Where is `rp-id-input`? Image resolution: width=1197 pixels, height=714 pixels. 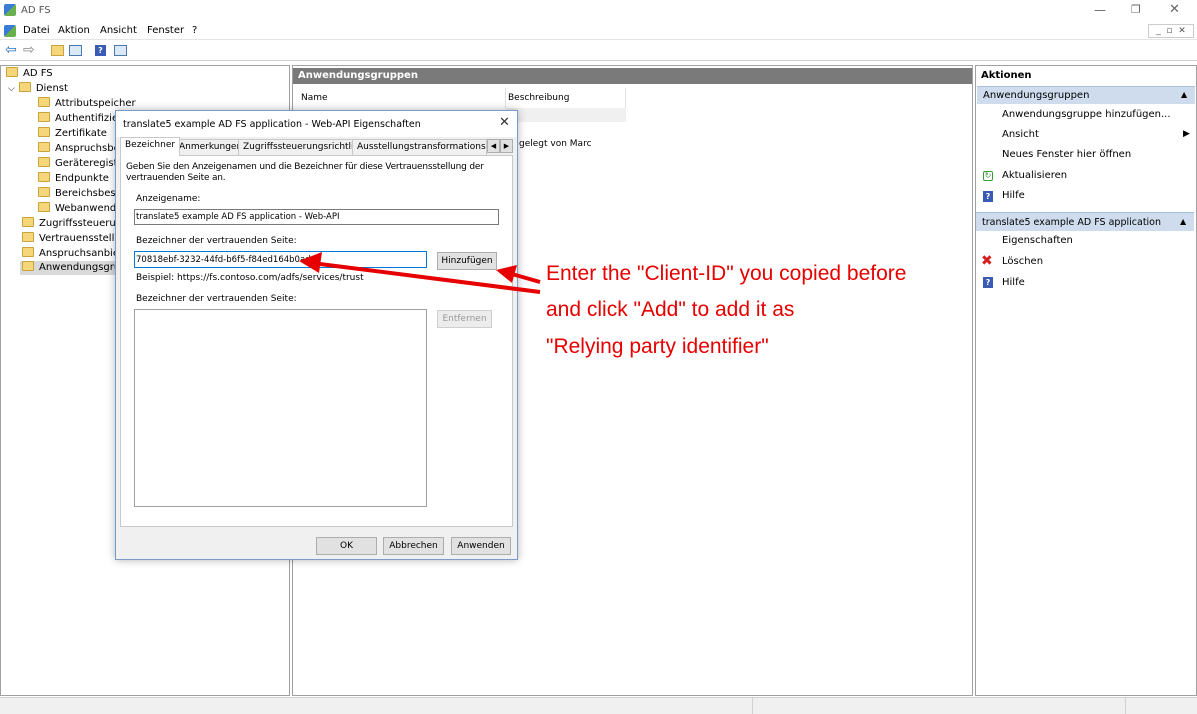
rp-id-input is located at coordinates (280, 259).